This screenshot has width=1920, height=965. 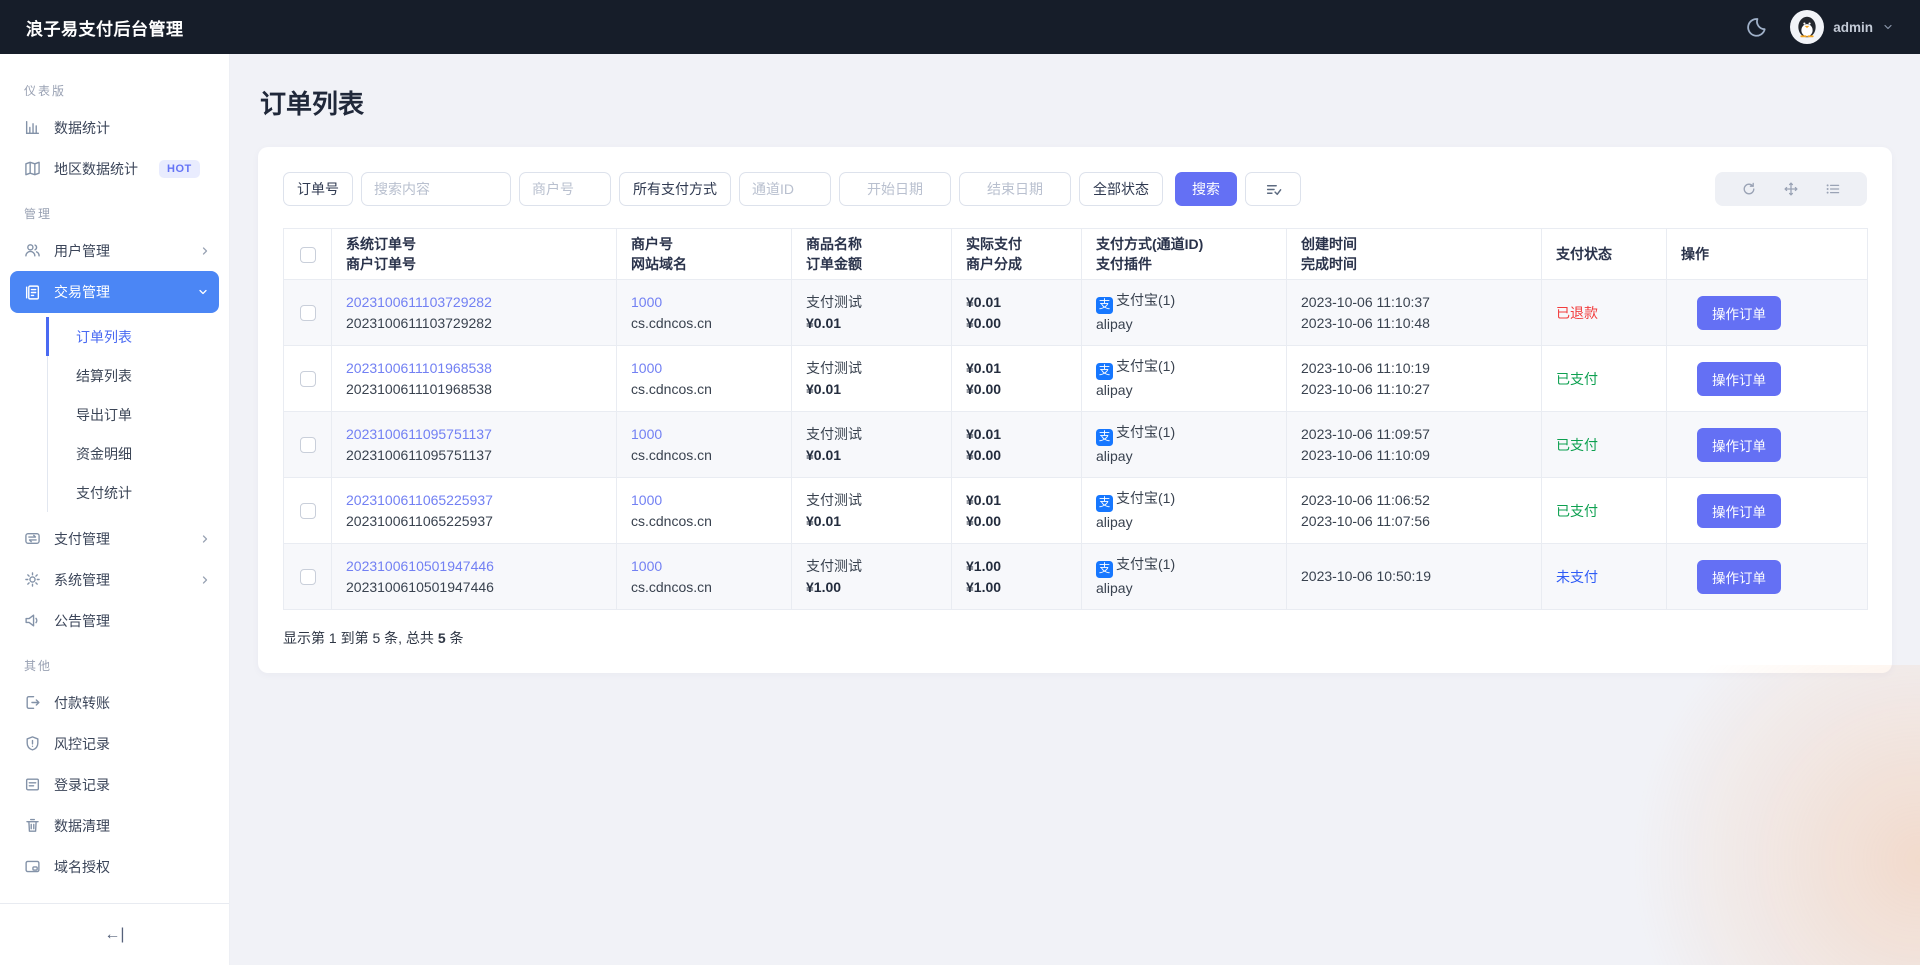 What do you see at coordinates (138, 492) in the screenshot?
I see `sidebar-item-payment-stats: 支付统计` at bounding box center [138, 492].